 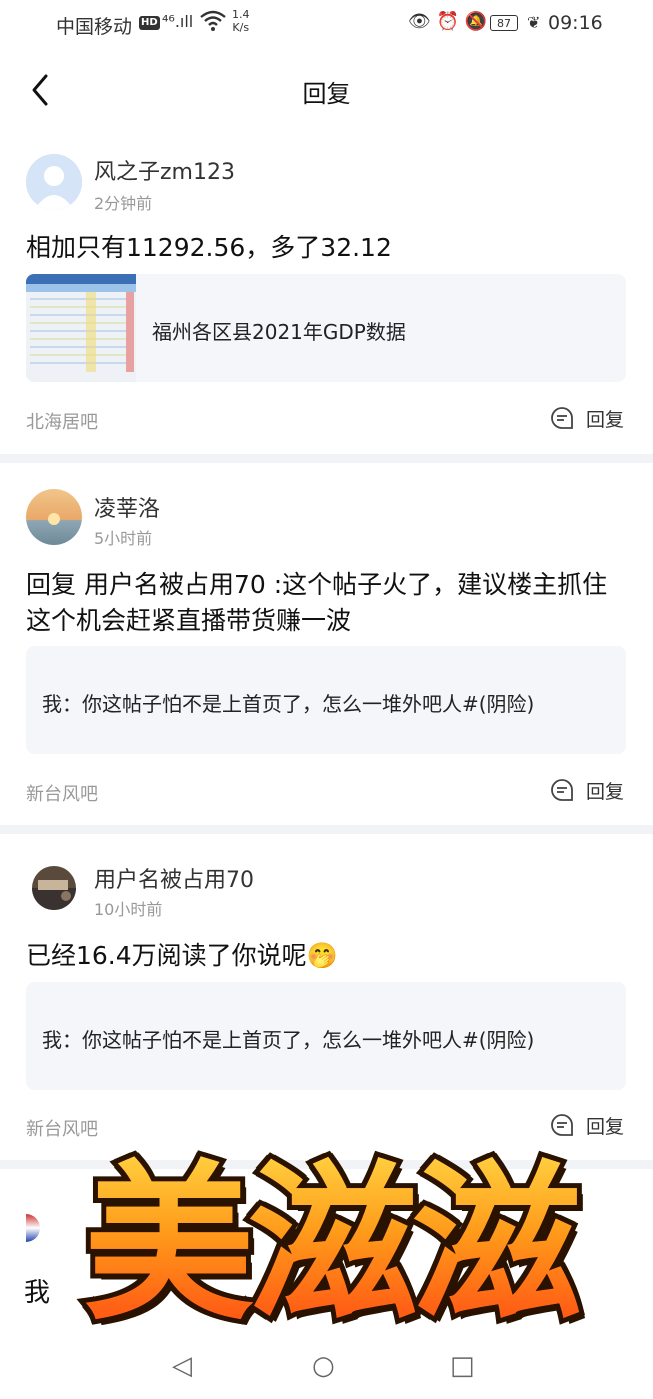 What do you see at coordinates (504, 23) in the screenshot?
I see `battery-icon: 87` at bounding box center [504, 23].